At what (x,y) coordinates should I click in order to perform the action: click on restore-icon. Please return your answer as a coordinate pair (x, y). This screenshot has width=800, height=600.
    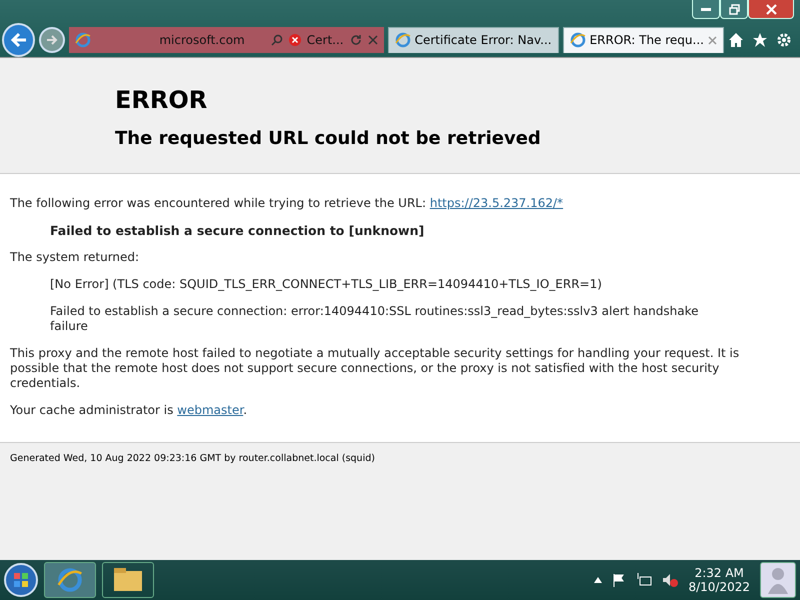
    Looking at the image, I should click on (734, 9).